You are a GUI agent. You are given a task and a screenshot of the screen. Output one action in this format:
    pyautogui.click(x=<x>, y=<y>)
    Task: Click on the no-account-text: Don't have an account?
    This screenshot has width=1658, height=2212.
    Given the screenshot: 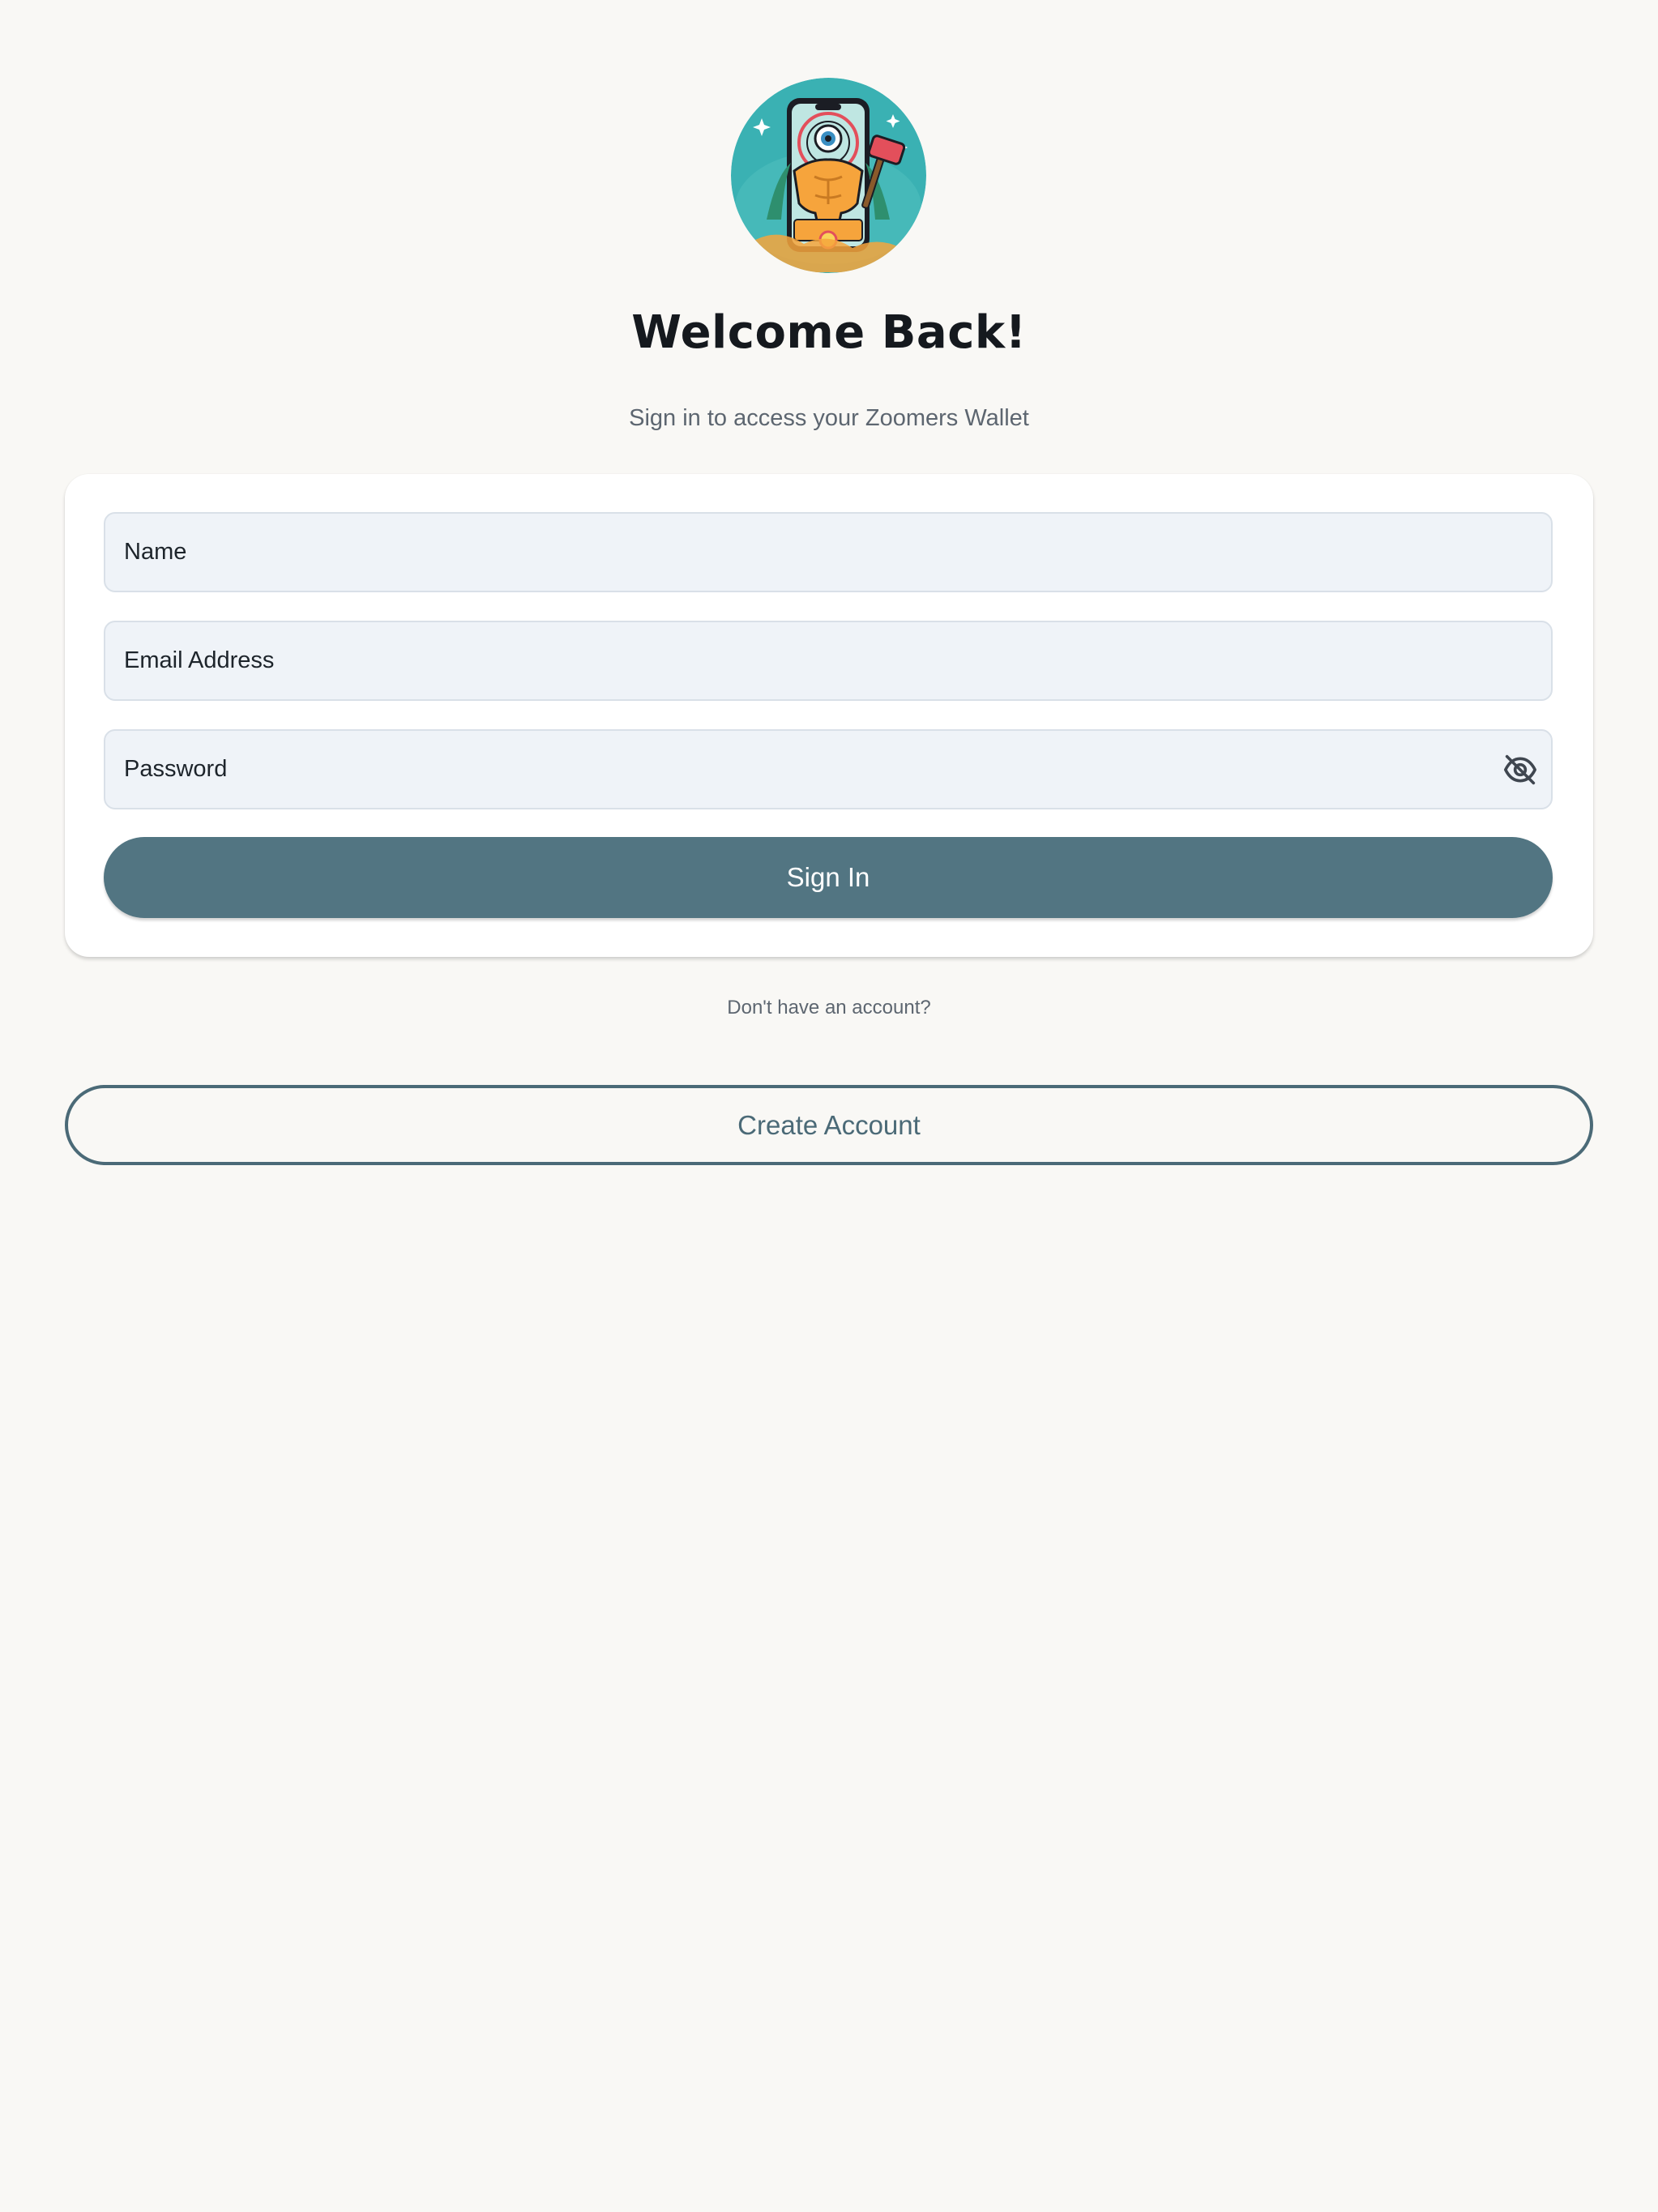 What is the action you would take?
    pyautogui.click(x=829, y=1007)
    